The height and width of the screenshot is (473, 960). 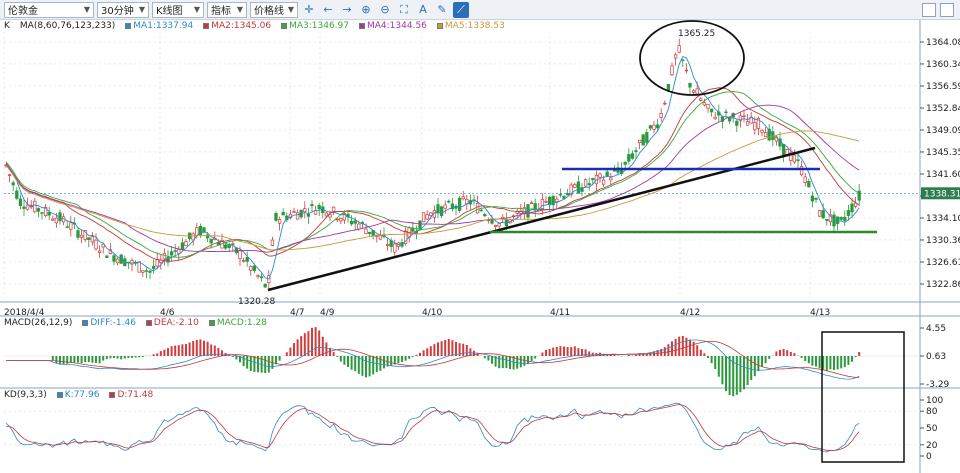 What do you see at coordinates (943, 263) in the screenshot?
I see `y-tick-label: 1326.61` at bounding box center [943, 263].